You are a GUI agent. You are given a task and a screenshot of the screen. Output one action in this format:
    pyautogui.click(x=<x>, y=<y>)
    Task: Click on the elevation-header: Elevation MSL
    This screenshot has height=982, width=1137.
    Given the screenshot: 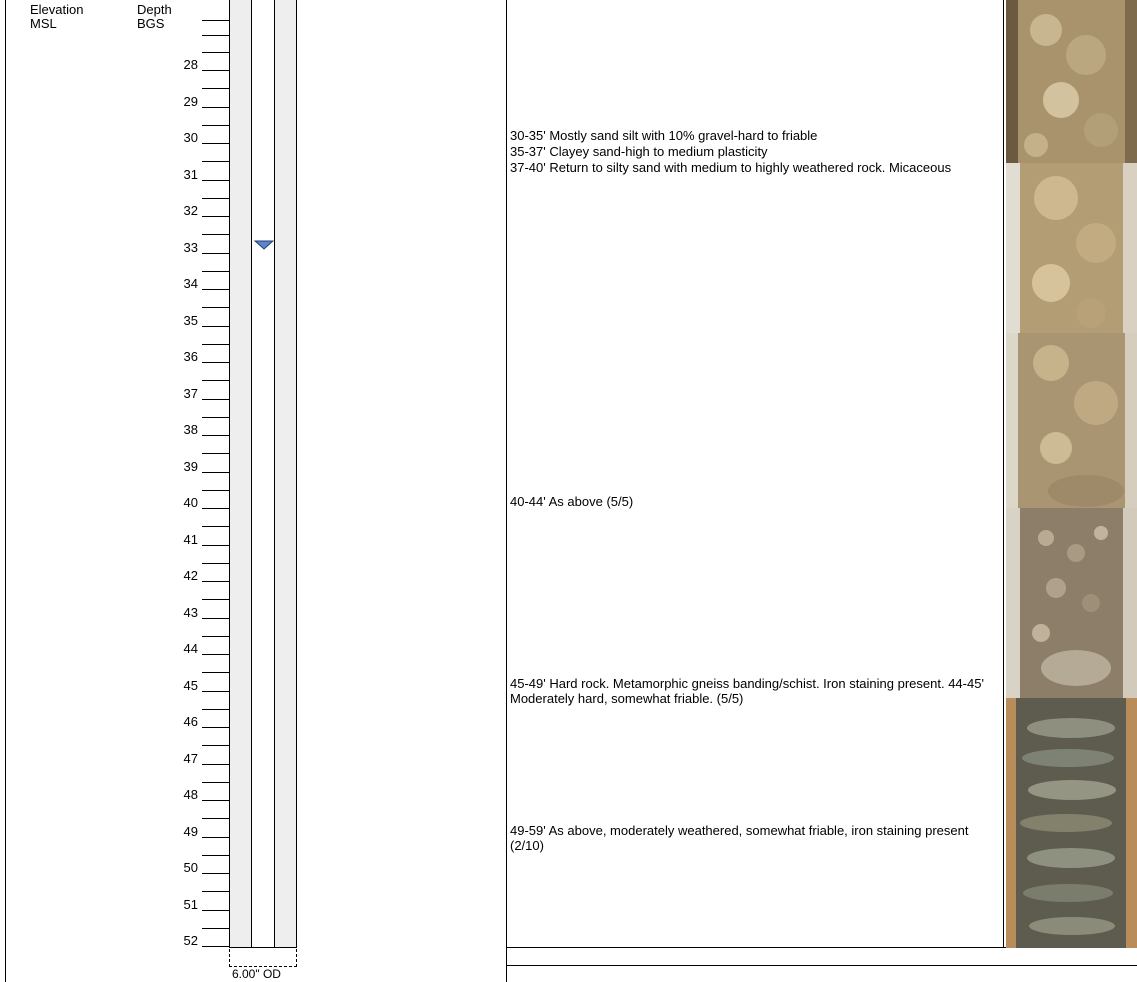 What is the action you would take?
    pyautogui.click(x=56, y=17)
    